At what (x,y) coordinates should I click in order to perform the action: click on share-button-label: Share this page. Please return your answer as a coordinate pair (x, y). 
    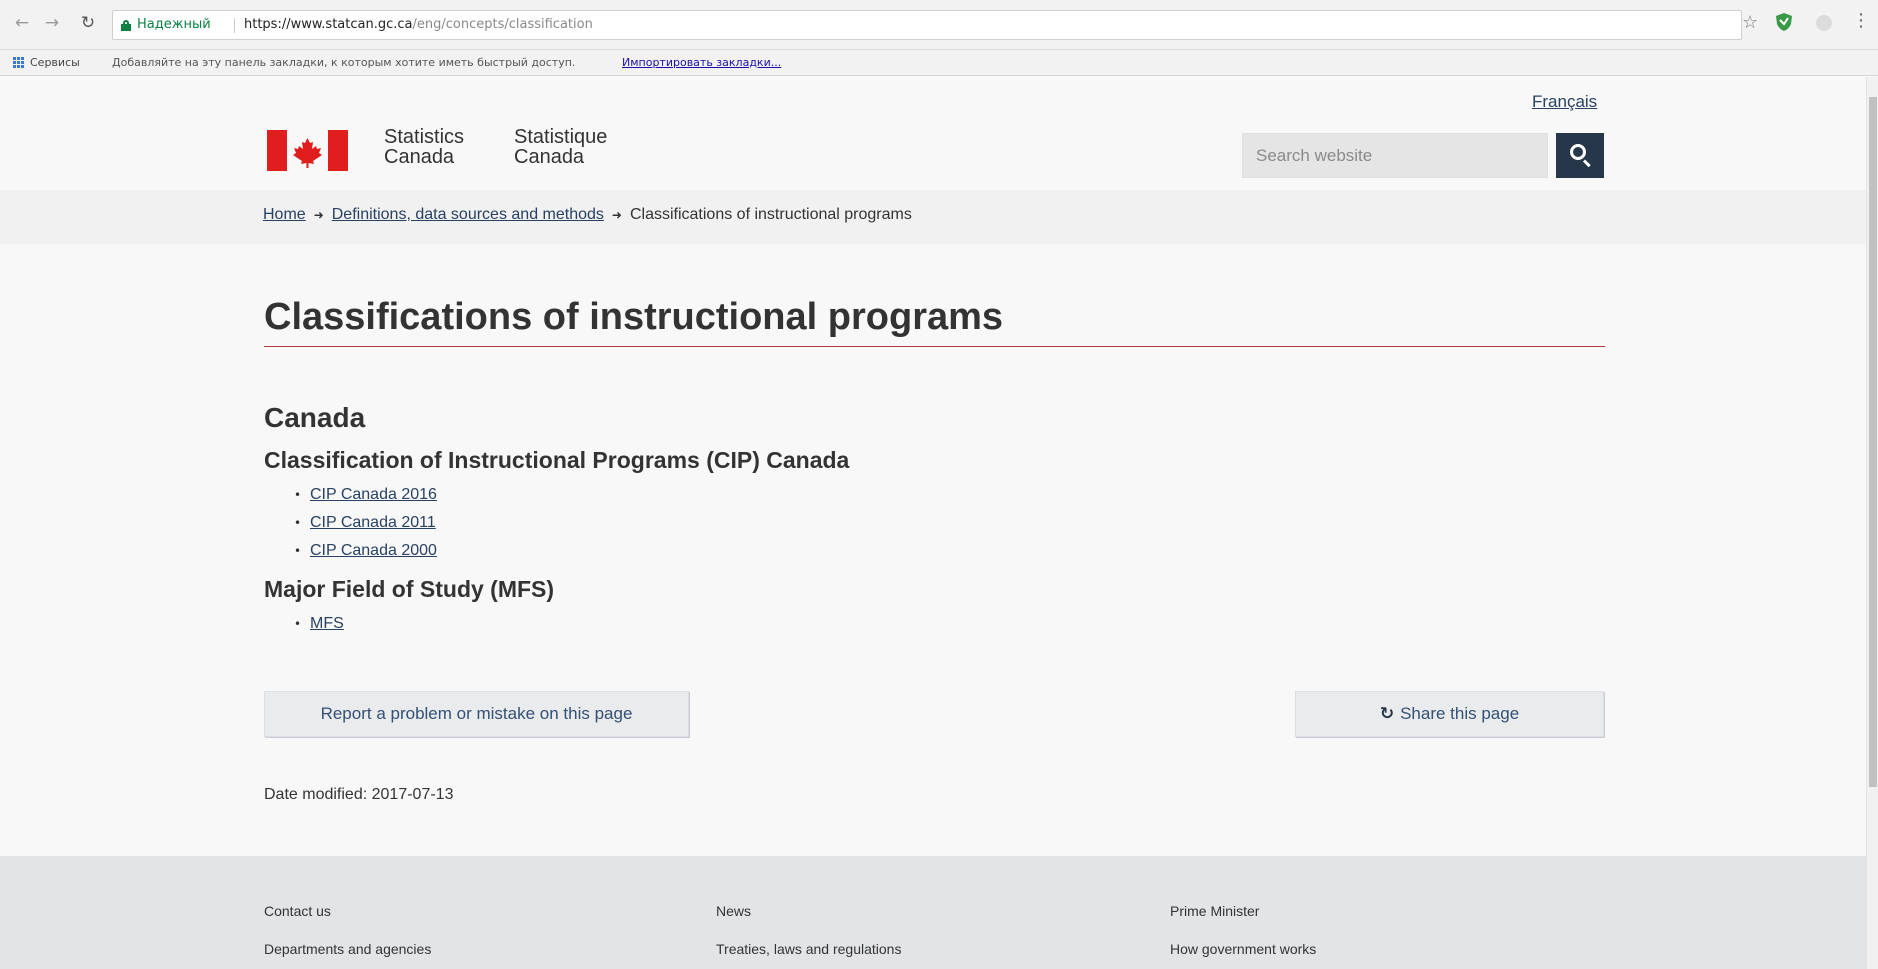
    Looking at the image, I should click on (1460, 713).